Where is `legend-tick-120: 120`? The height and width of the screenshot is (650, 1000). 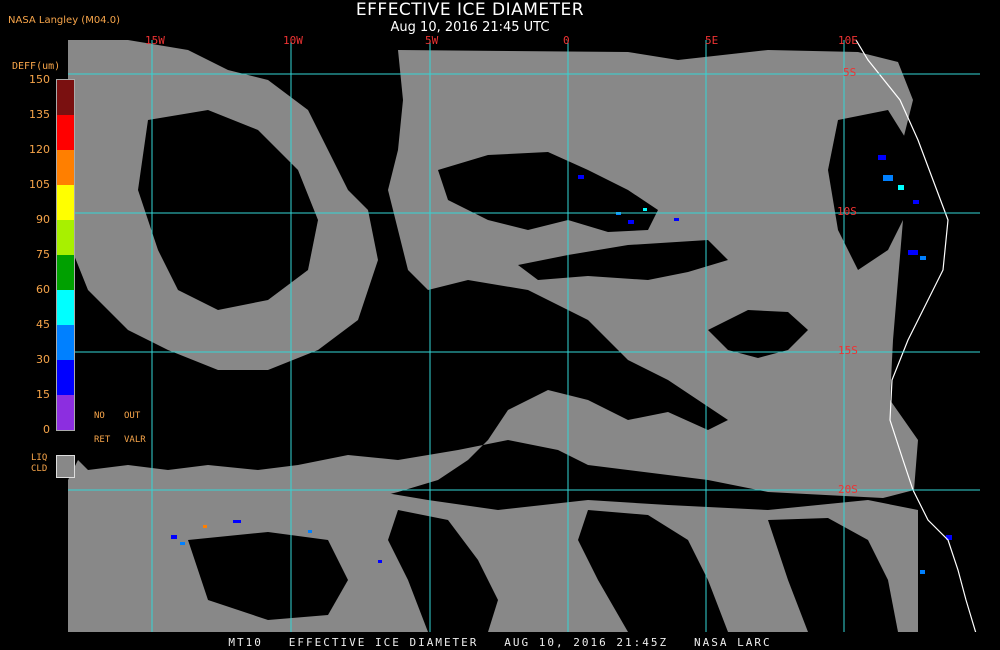
legend-tick-120: 120 is located at coordinates (39, 149).